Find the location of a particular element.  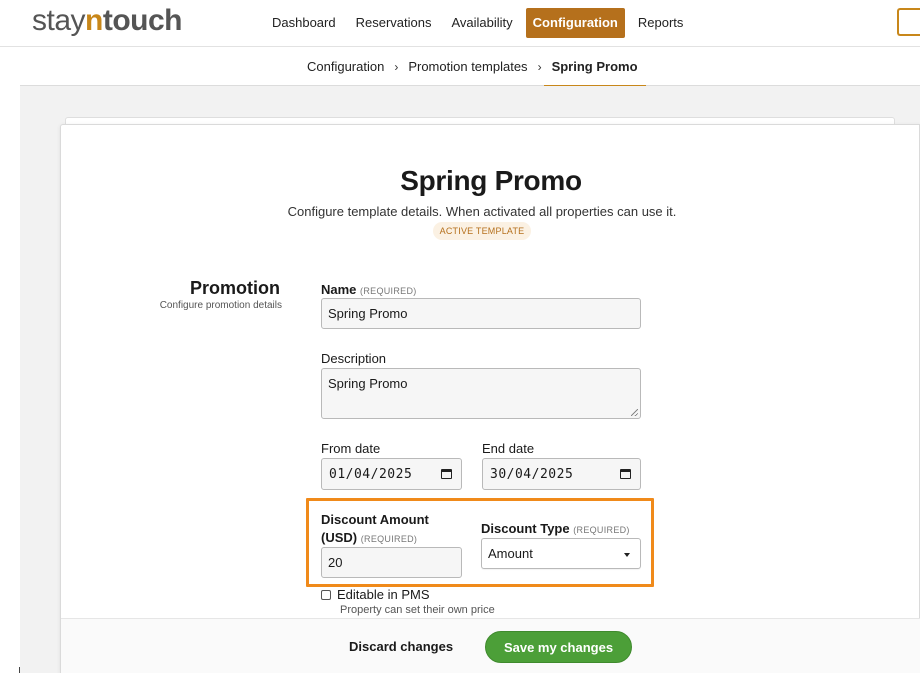

resize-handle-icon is located at coordinates (634, 412).